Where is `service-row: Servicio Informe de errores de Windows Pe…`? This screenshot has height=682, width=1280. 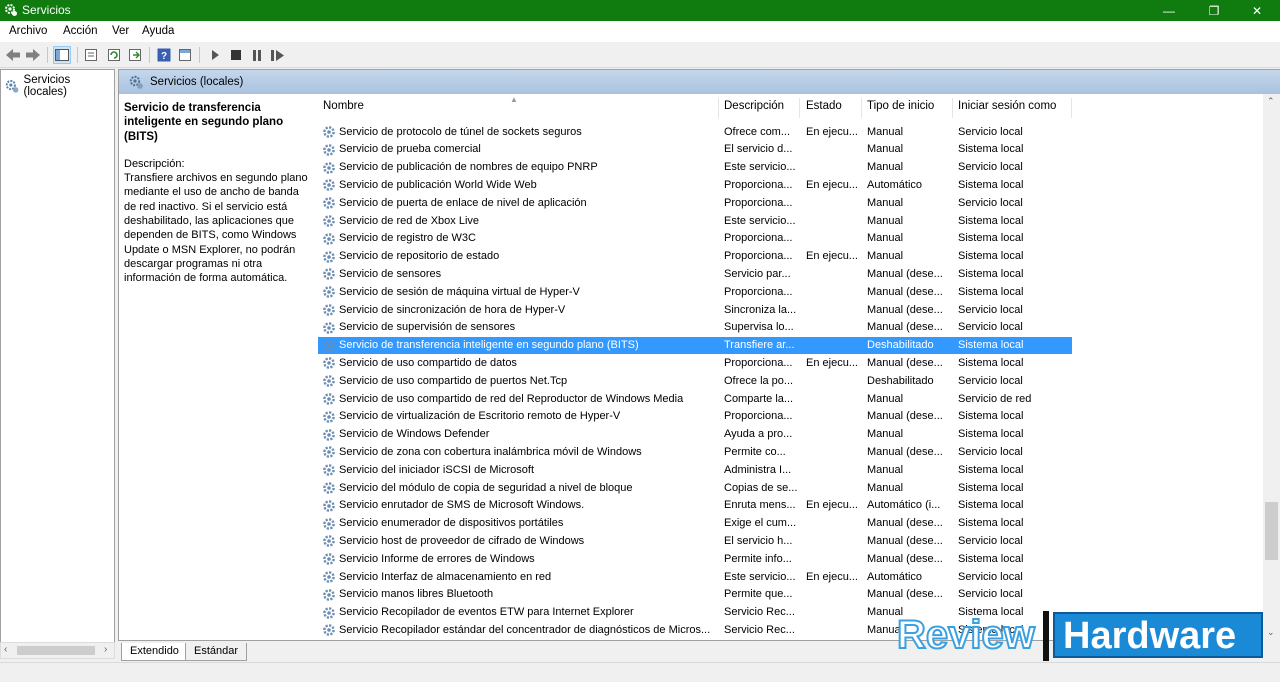
service-row: Servicio Informe de errores de Windows Pe… is located at coordinates (695, 559).